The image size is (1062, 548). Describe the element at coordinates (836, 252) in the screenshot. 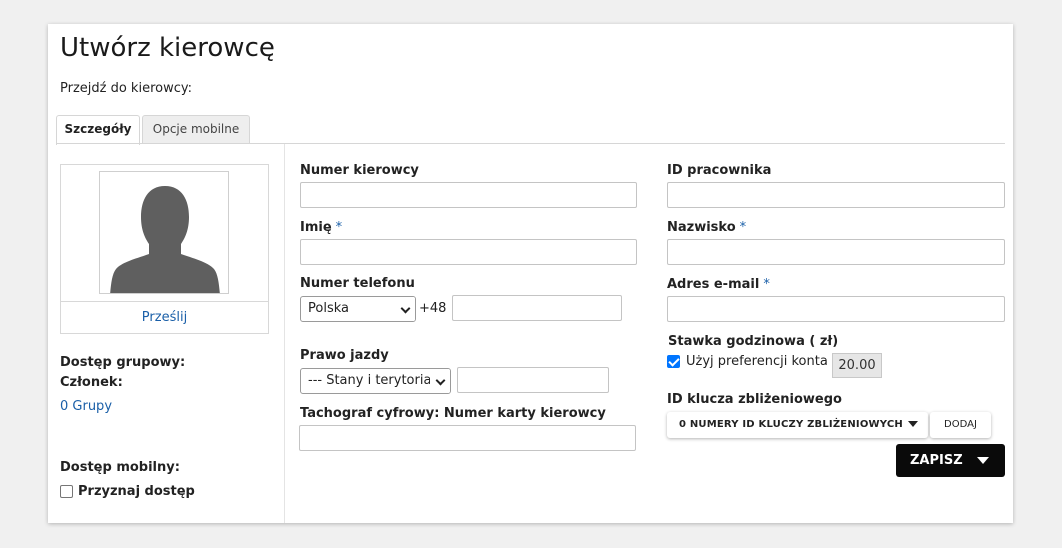

I see `last-name-field` at that location.